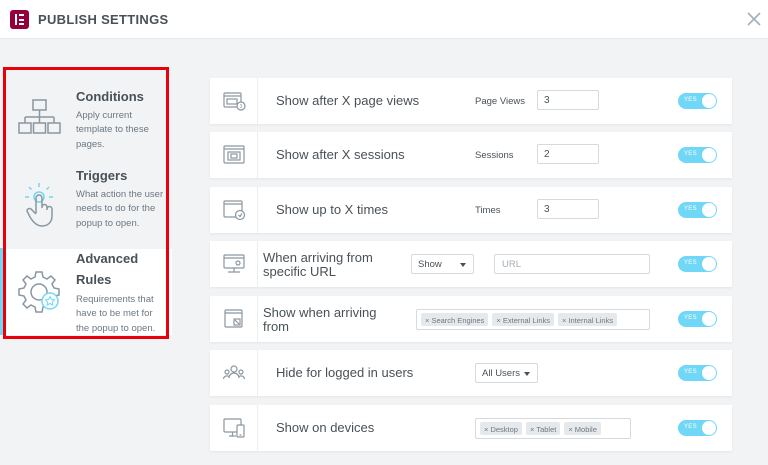 The height and width of the screenshot is (465, 768). What do you see at coordinates (568, 154) in the screenshot?
I see `sessions-input: 2` at bounding box center [568, 154].